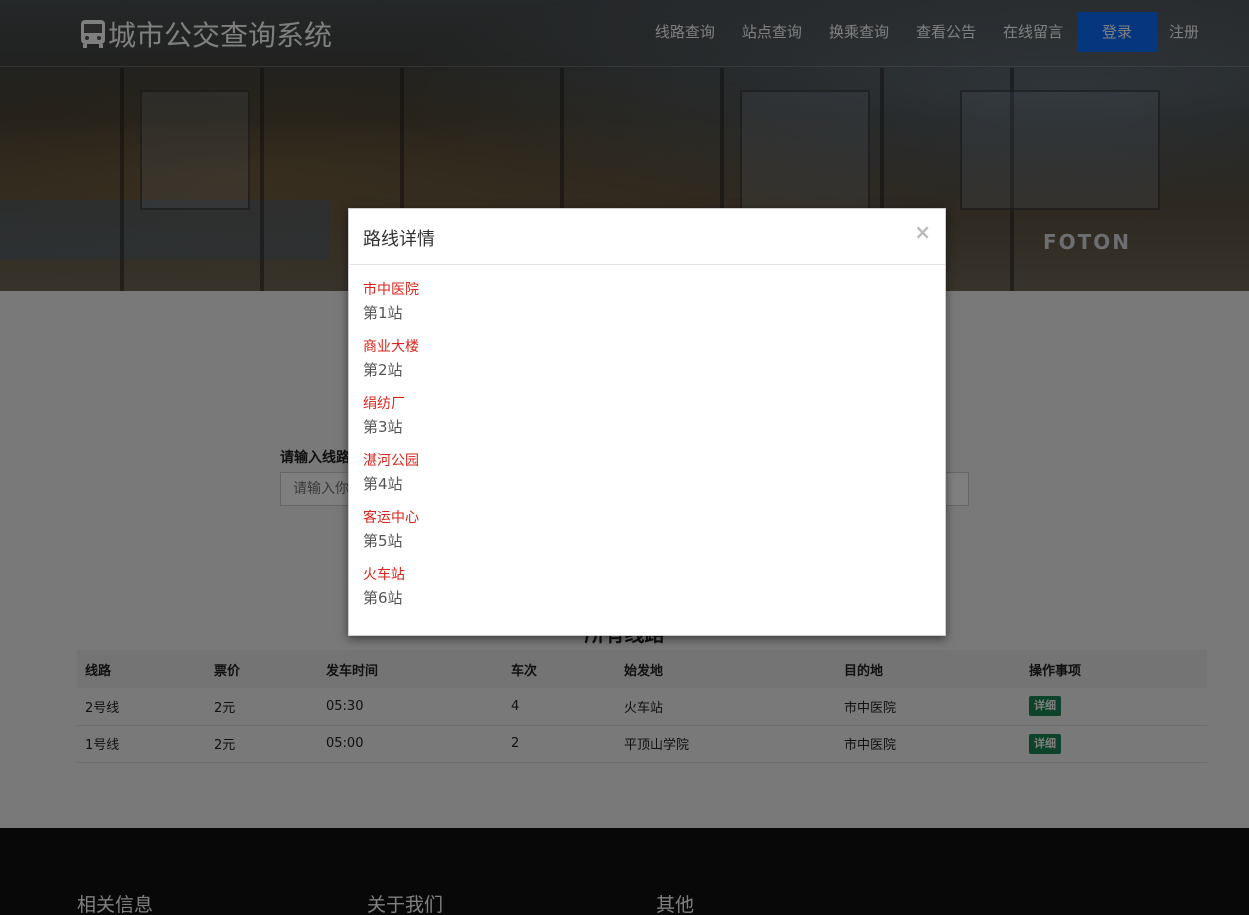 Image resolution: width=1249 pixels, height=915 pixels. I want to click on stop-item: 客运中心 第5站, so click(647, 537).